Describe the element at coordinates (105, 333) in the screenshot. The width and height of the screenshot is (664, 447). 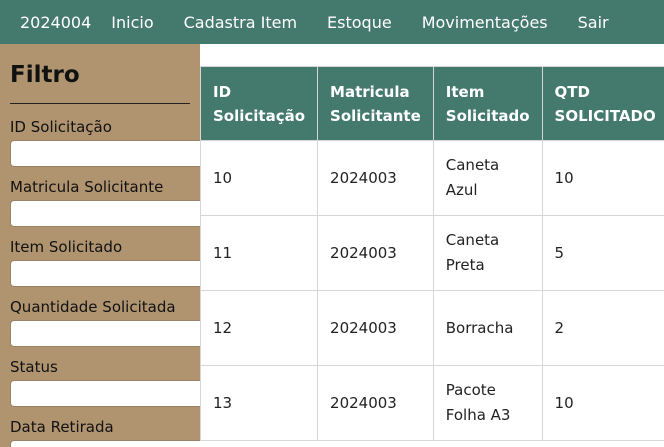
I see `filter-input-quantidade-solicitada` at that location.